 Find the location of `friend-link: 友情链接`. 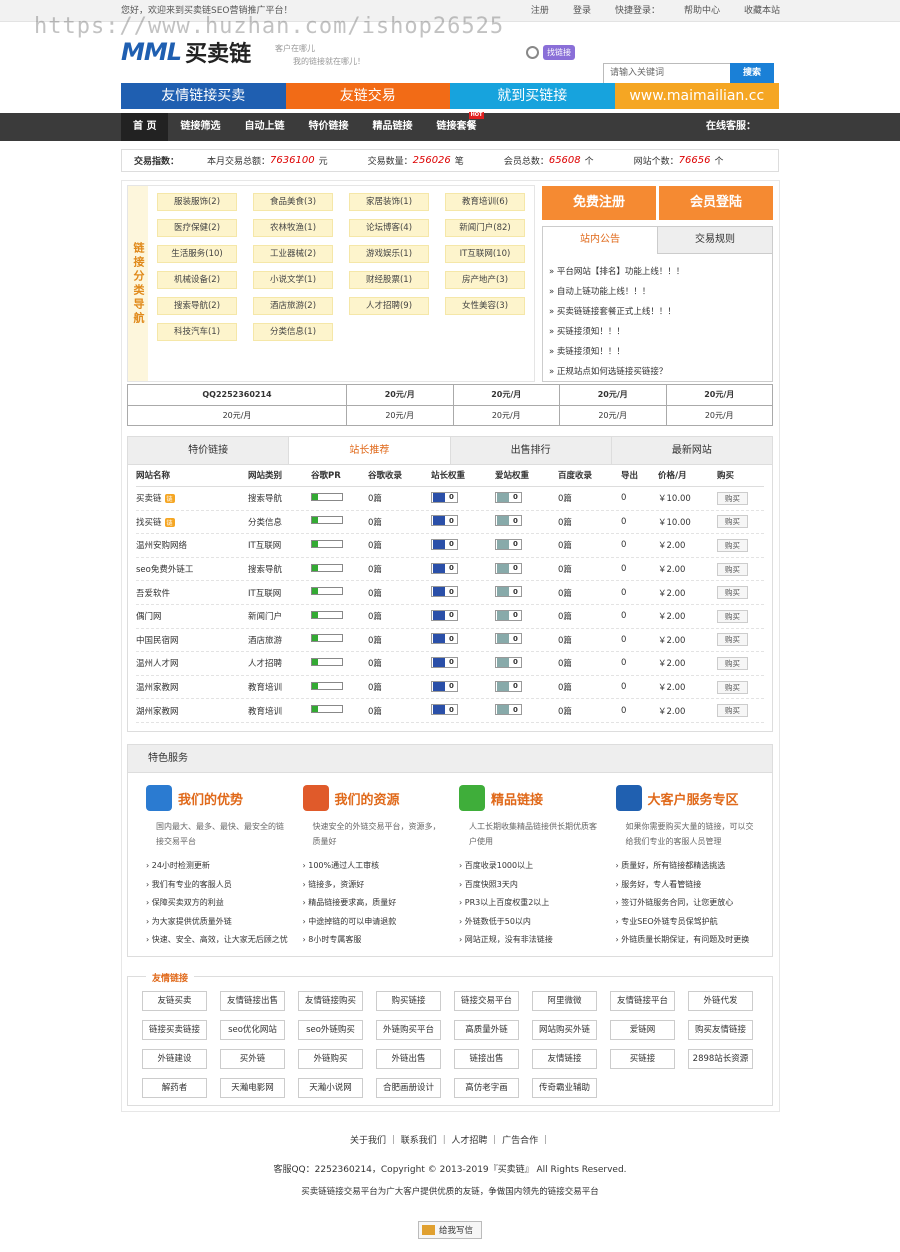

friend-link: 友情链接 is located at coordinates (564, 1059).